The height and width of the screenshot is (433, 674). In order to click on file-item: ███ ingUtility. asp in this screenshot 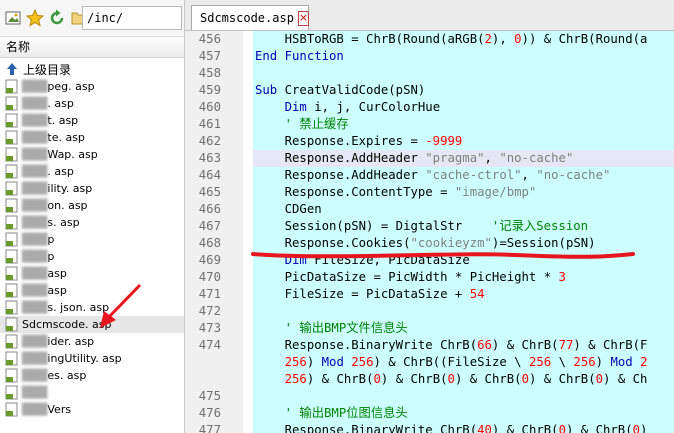, I will do `click(92, 358)`.